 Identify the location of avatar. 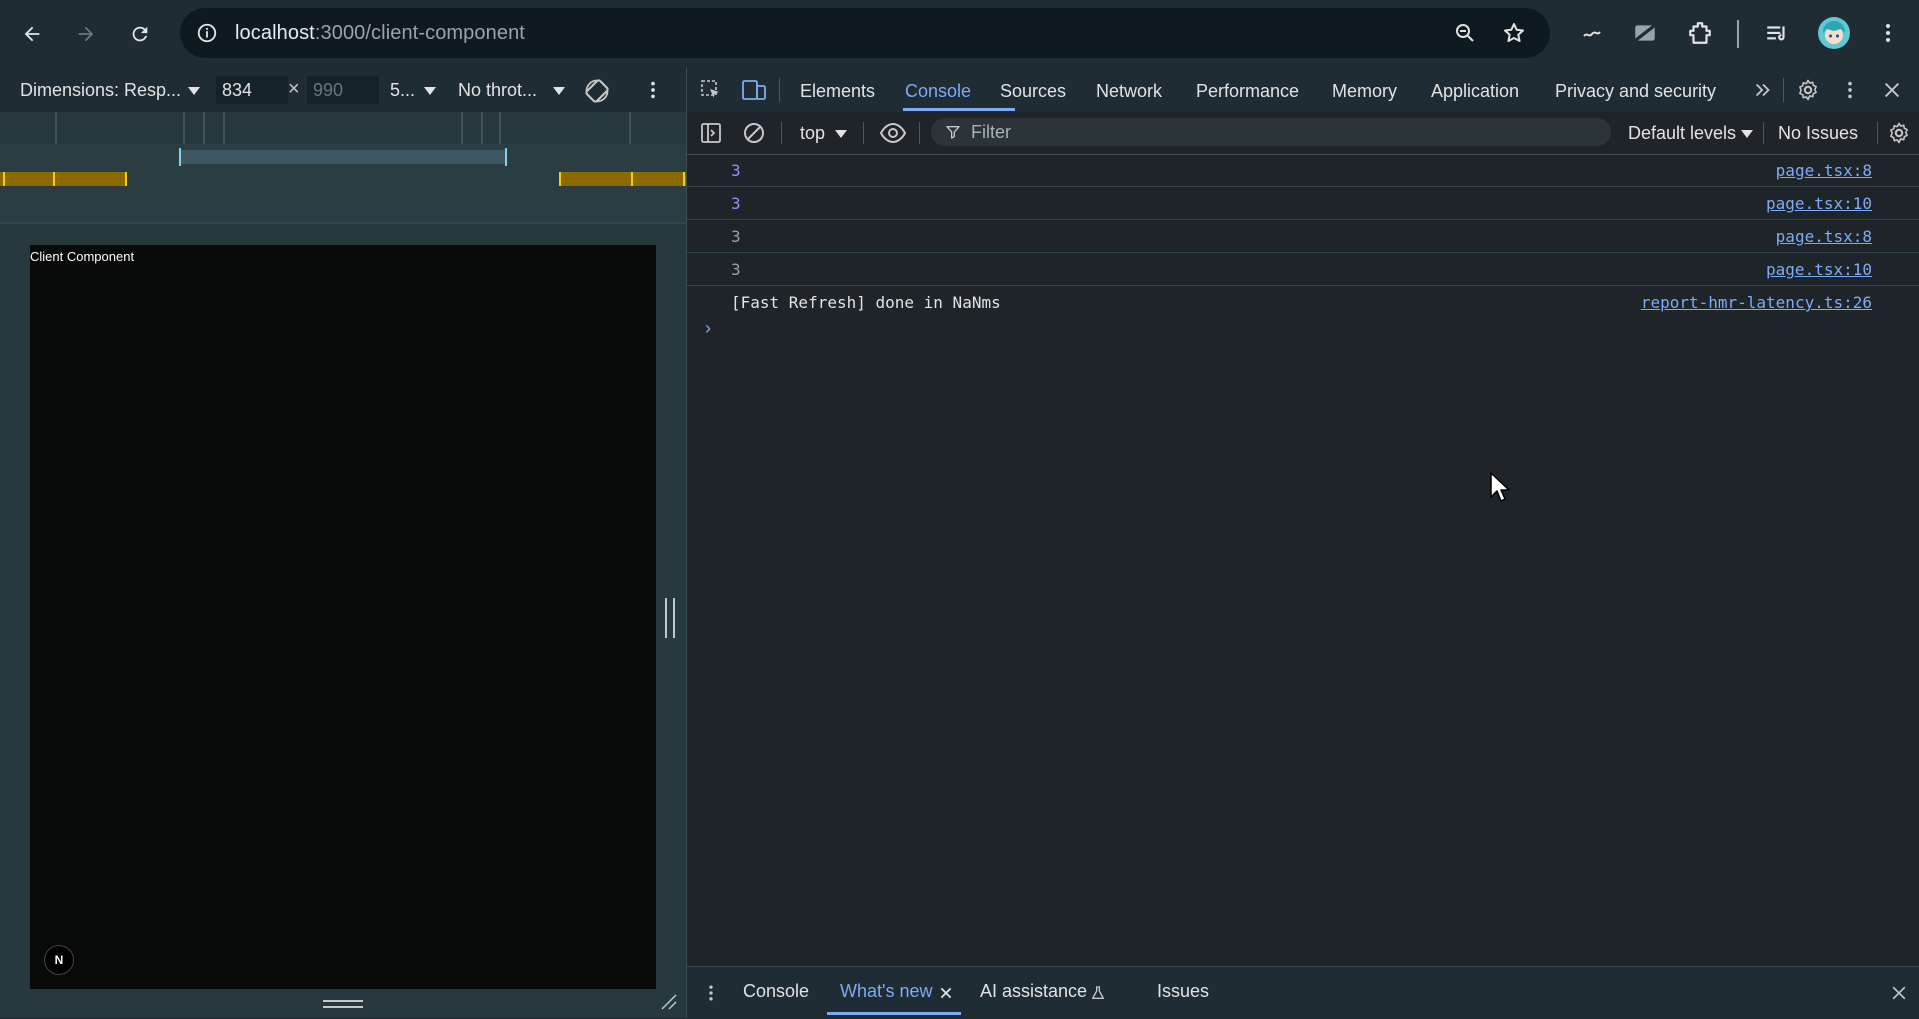
(1834, 33).